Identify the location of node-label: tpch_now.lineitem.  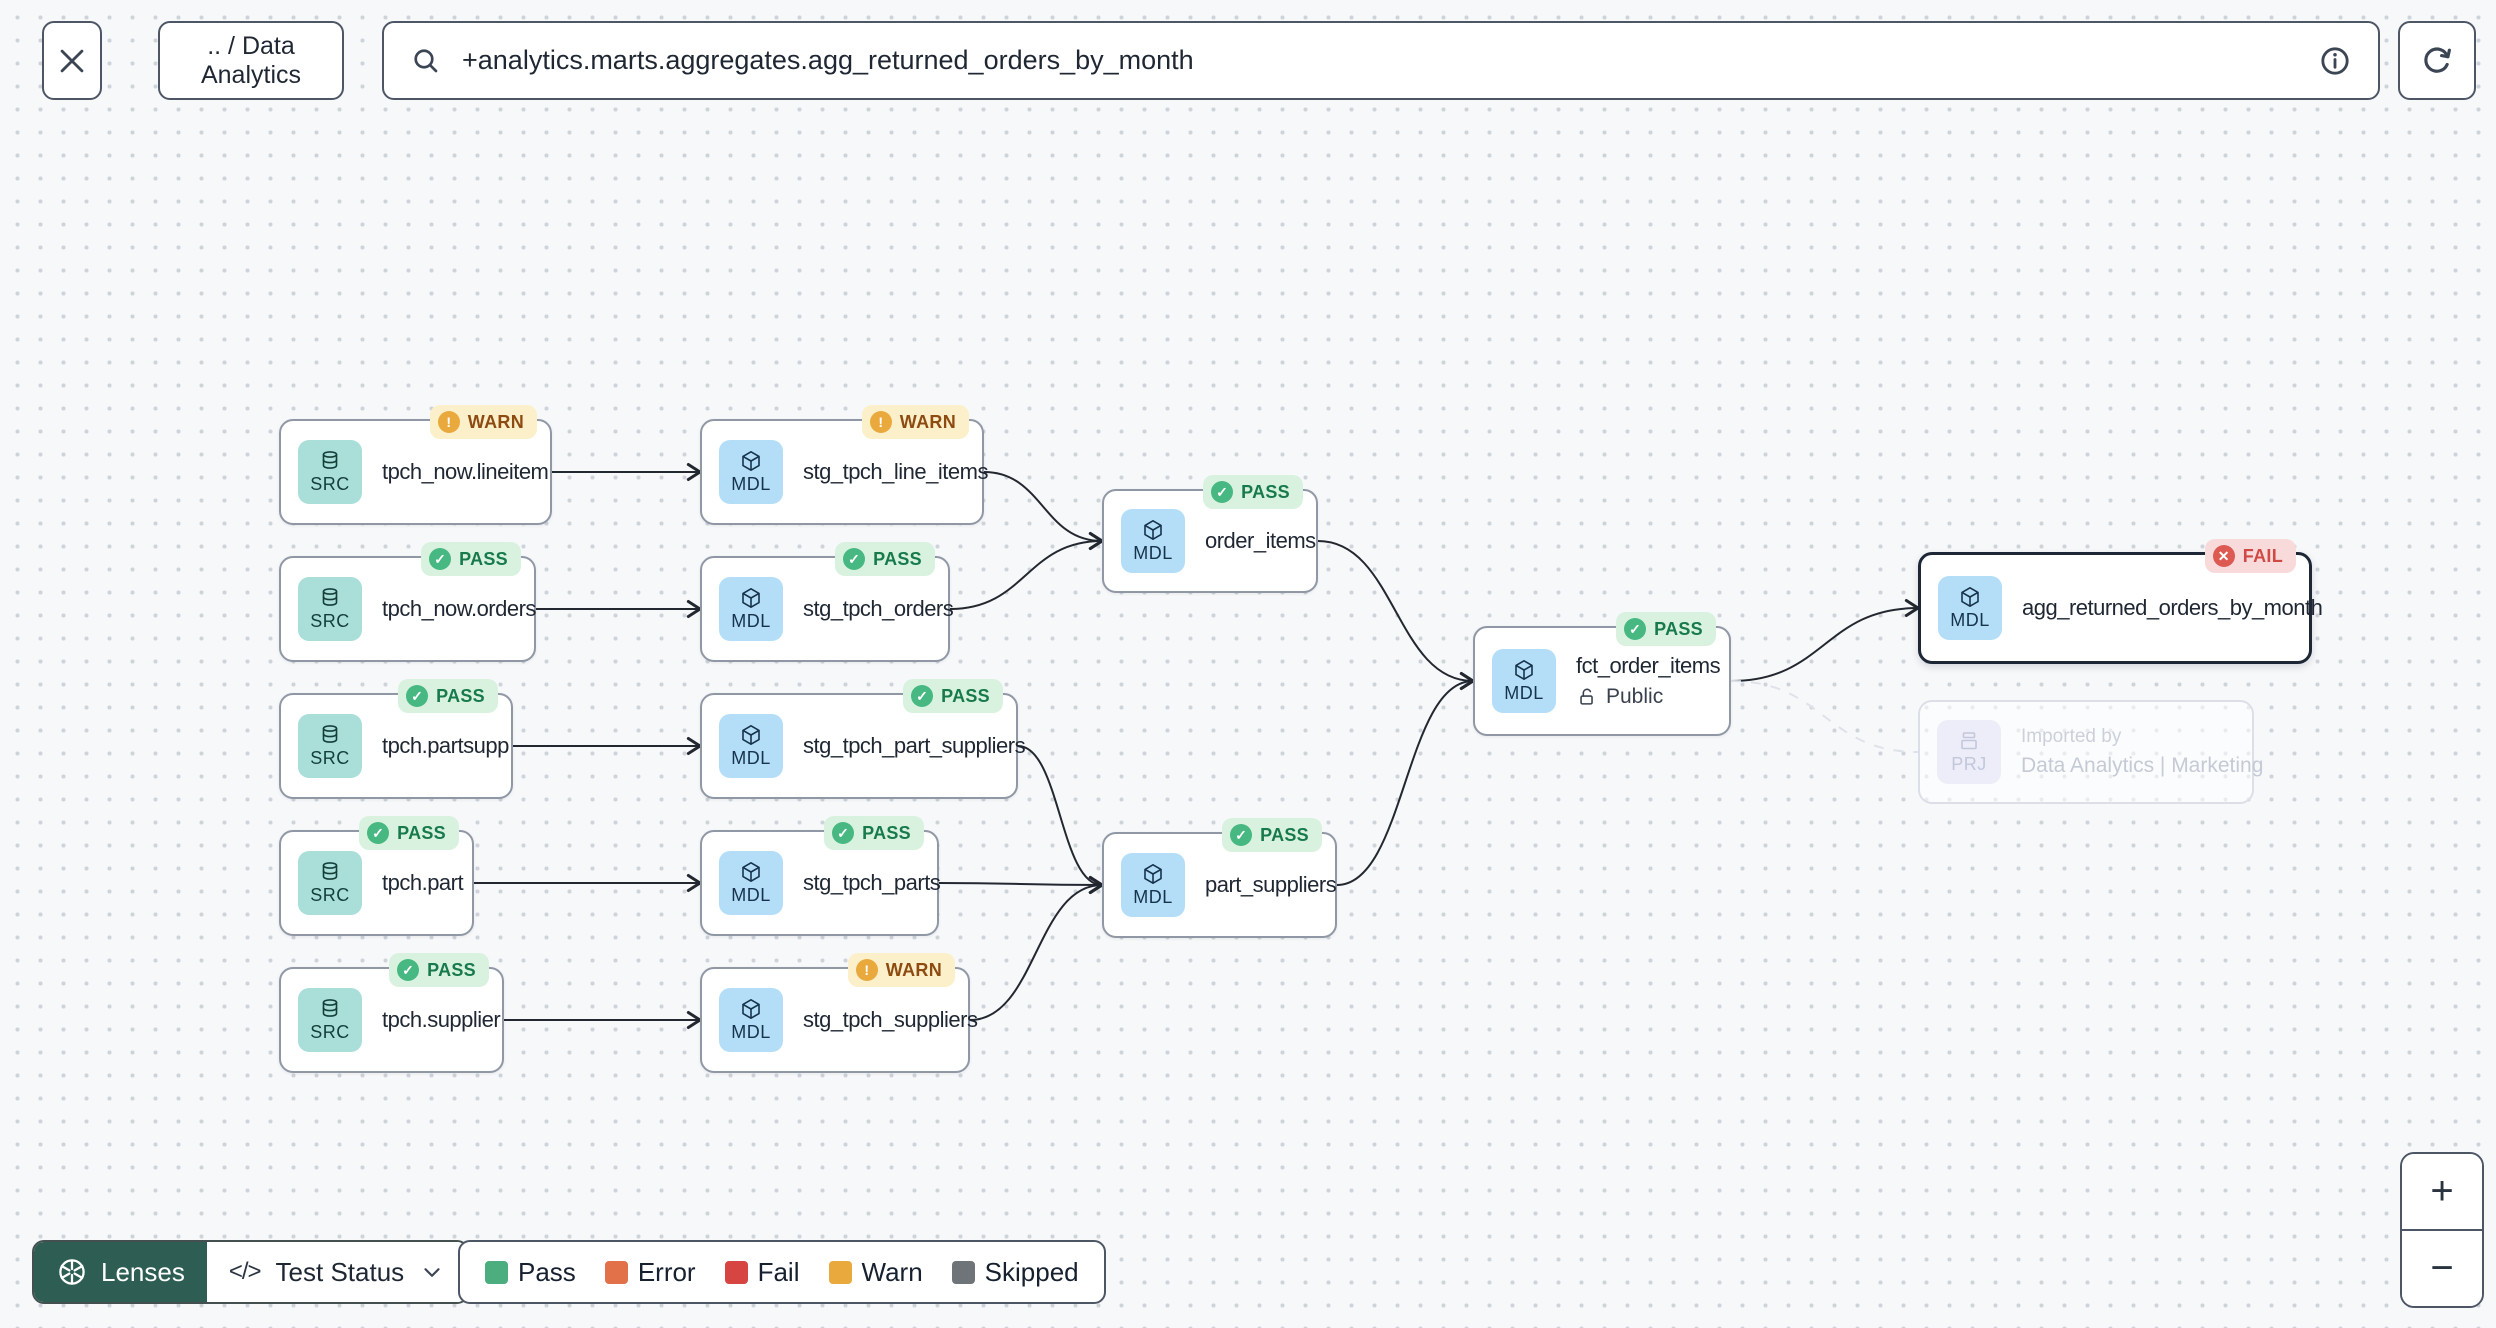
(465, 471).